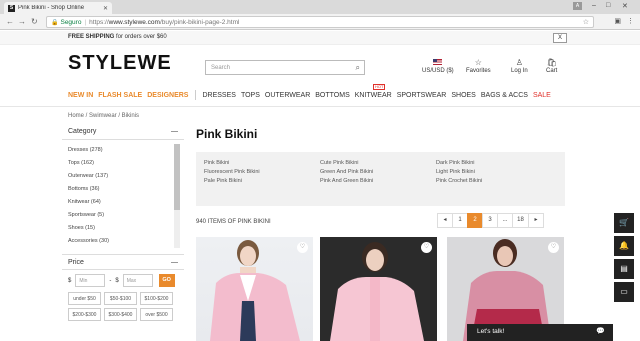  Describe the element at coordinates (285, 67) in the screenshot. I see `search-input: Search ⌕` at that location.